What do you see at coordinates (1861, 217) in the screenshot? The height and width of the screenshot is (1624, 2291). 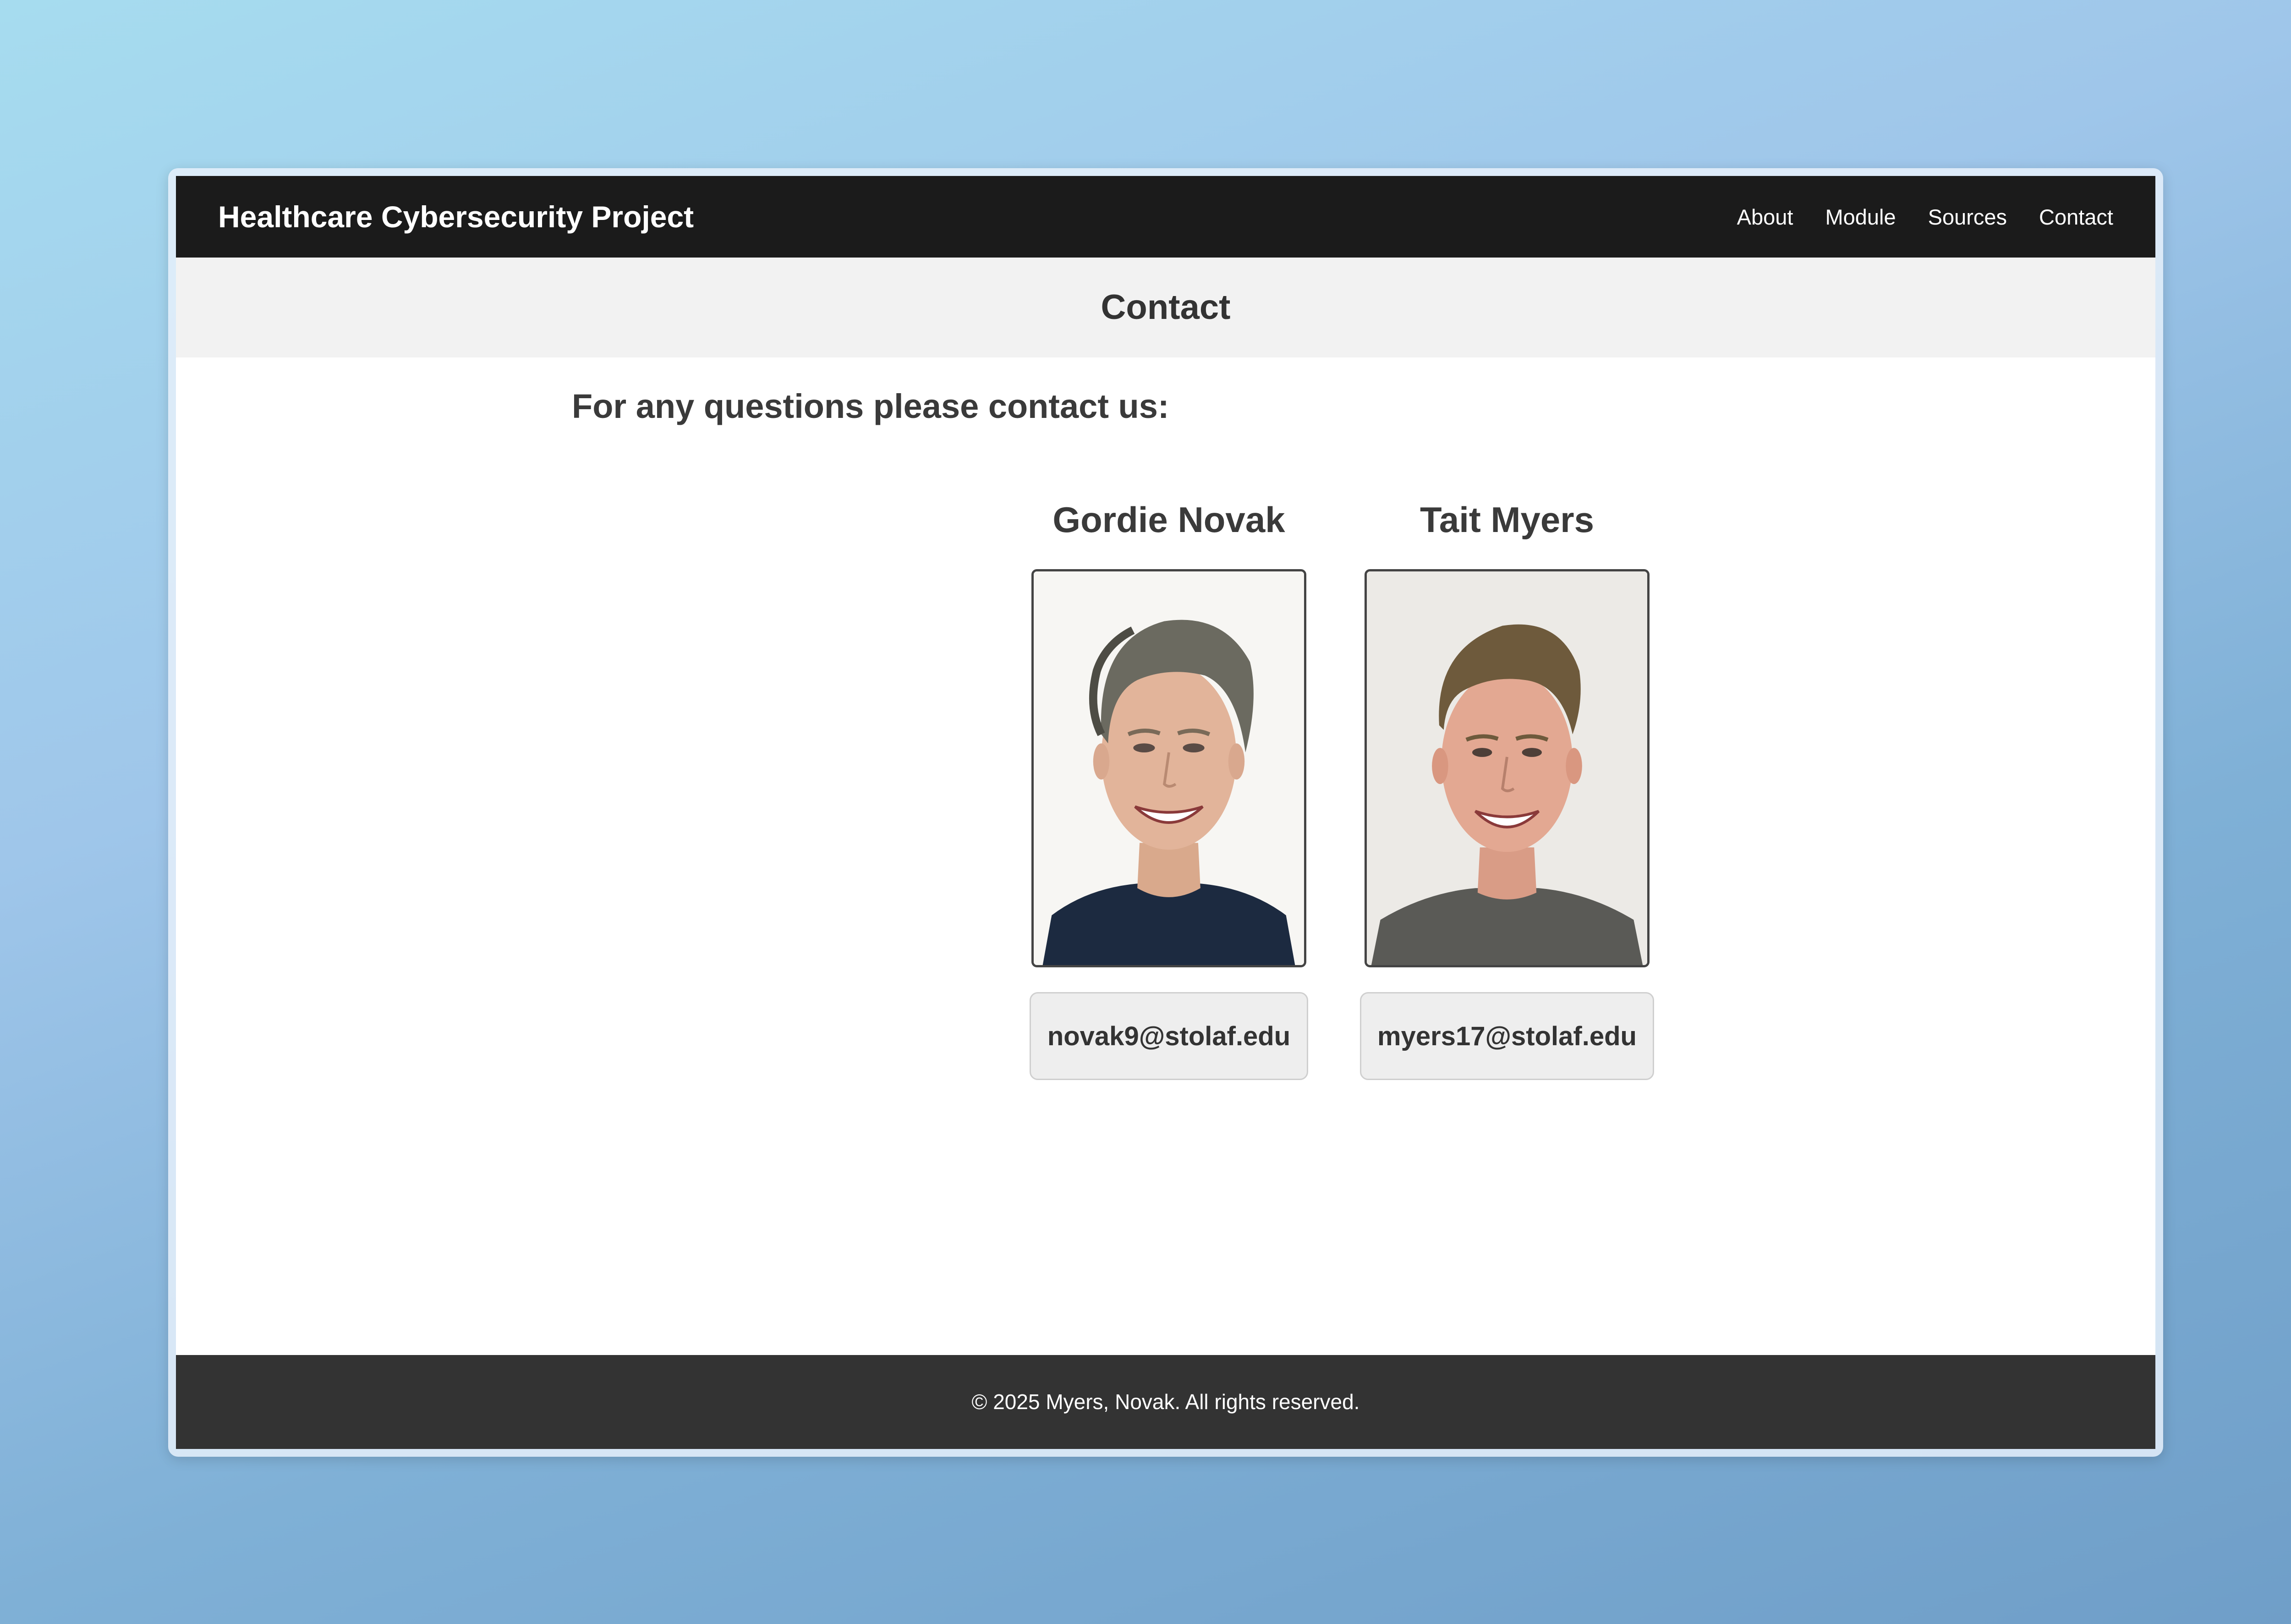 I see `nav-link-module: Module` at bounding box center [1861, 217].